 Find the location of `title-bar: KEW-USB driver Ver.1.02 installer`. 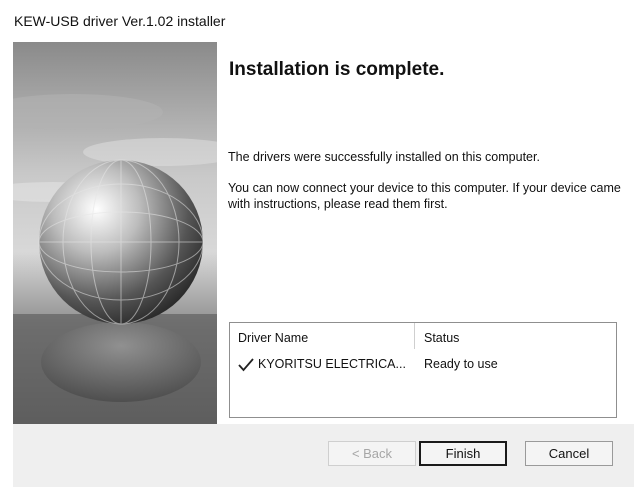

title-bar: KEW-USB driver Ver.1.02 installer is located at coordinates (317, 20).